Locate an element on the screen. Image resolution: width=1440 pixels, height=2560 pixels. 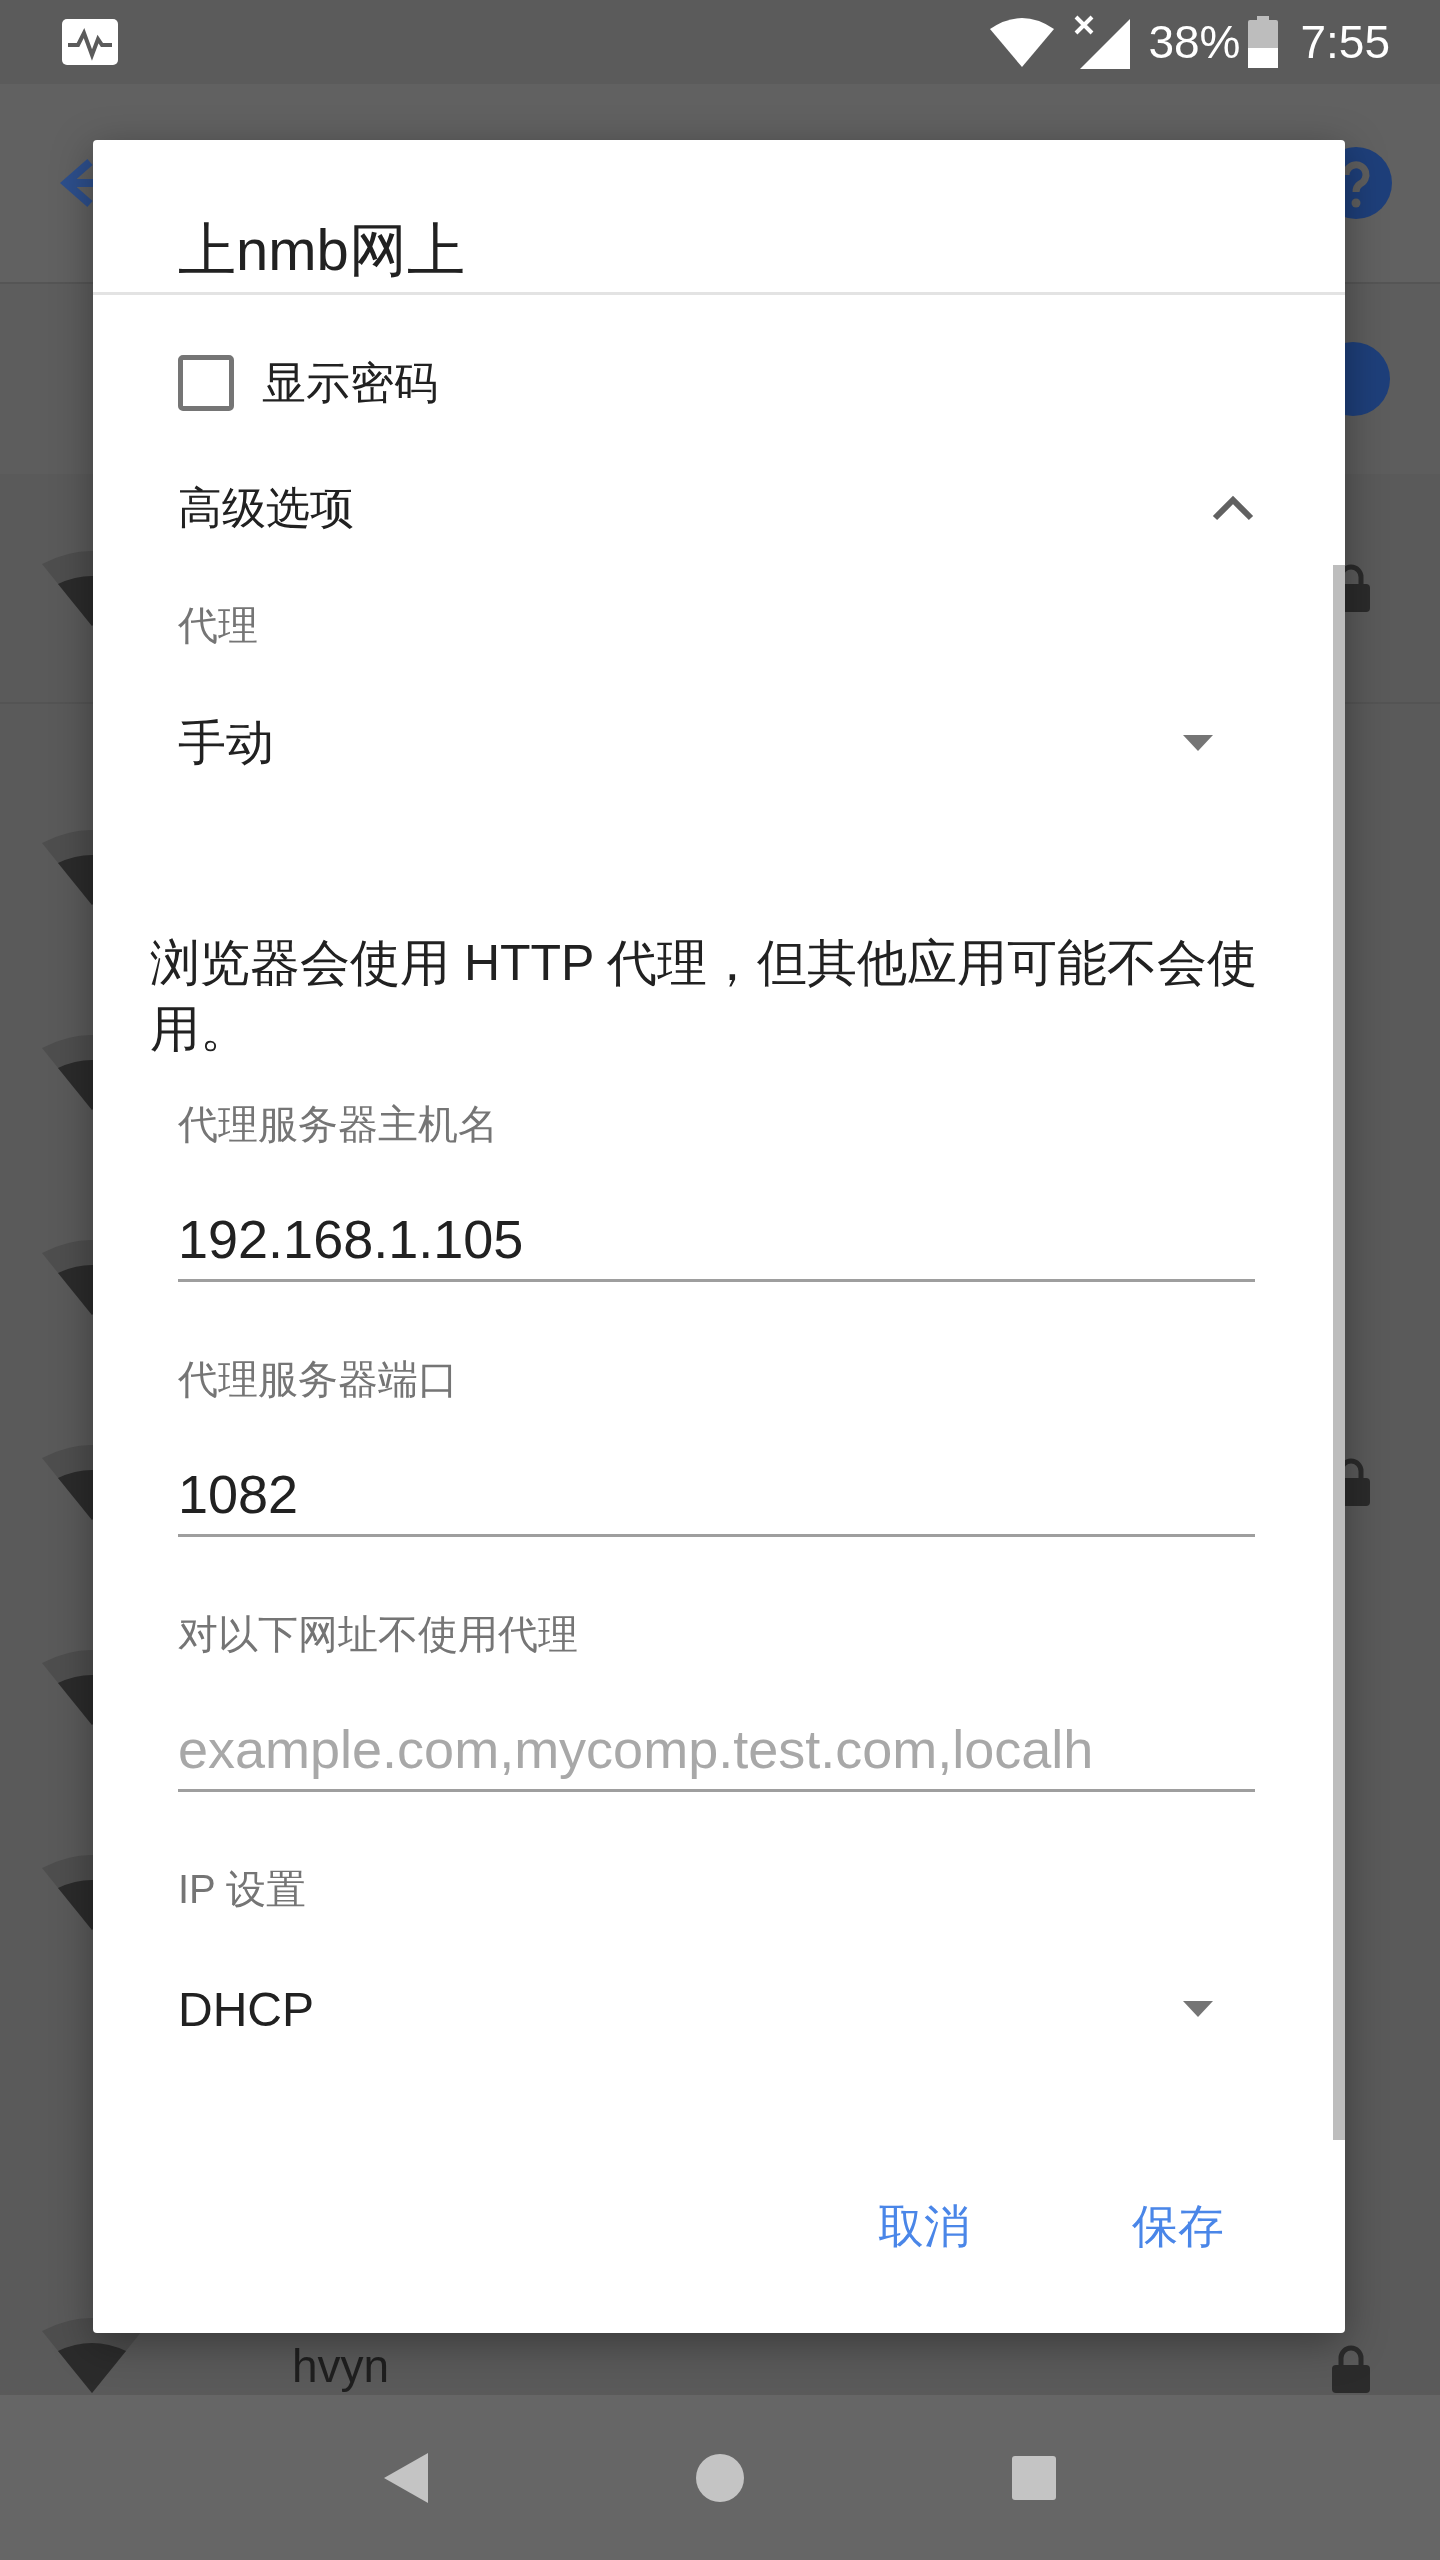
signal-icon is located at coordinates (1102, 42).